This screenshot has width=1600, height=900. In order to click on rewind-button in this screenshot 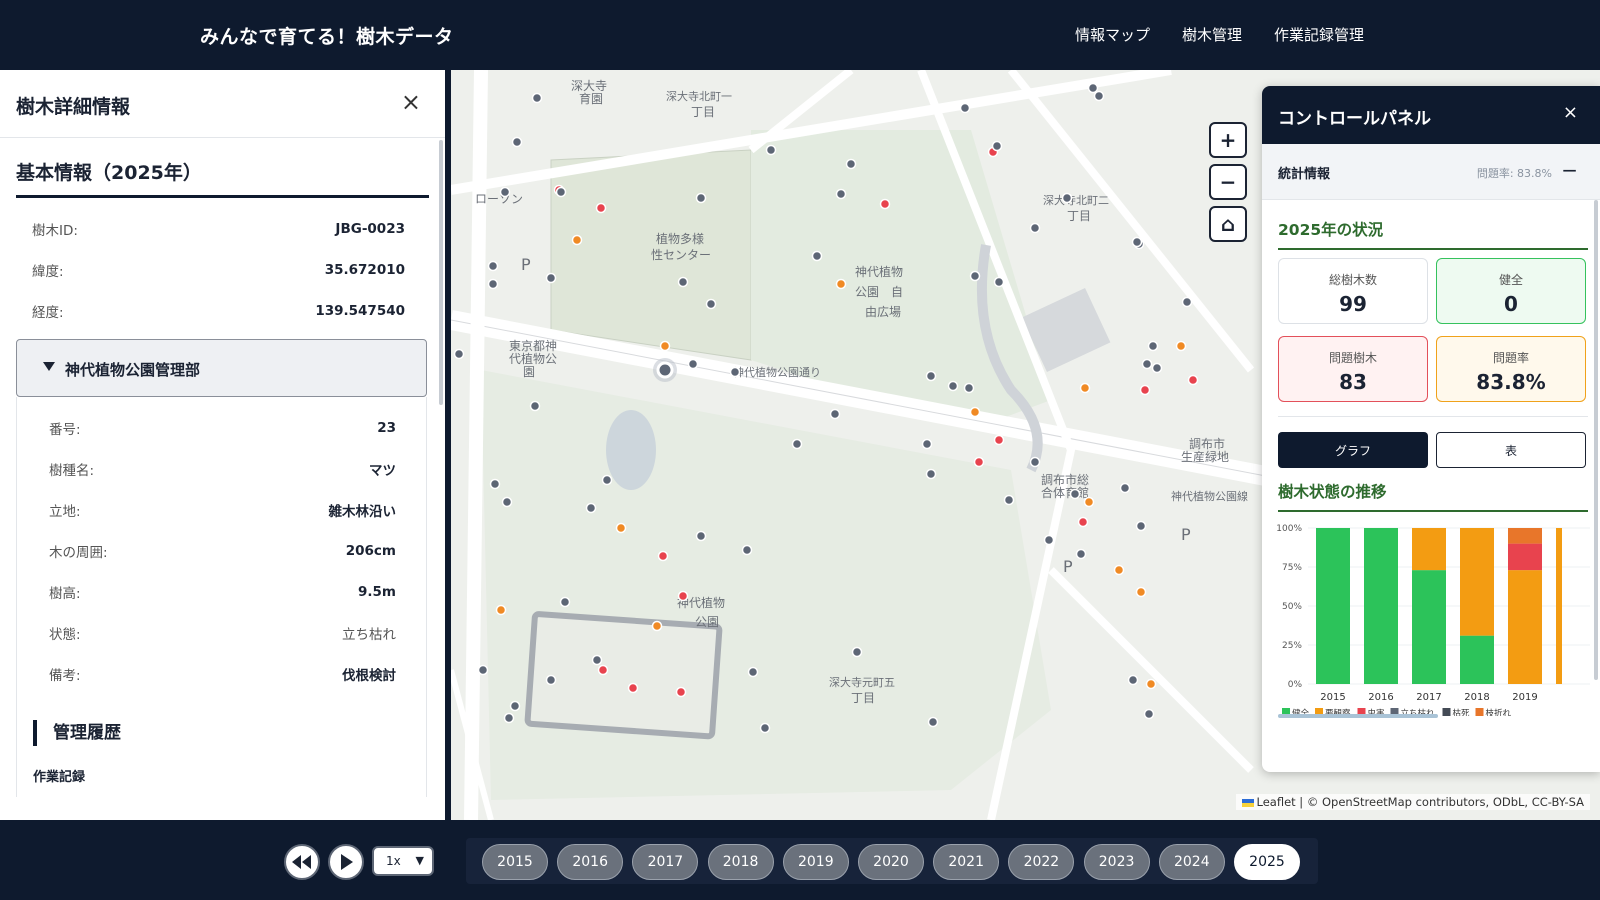, I will do `click(302, 862)`.